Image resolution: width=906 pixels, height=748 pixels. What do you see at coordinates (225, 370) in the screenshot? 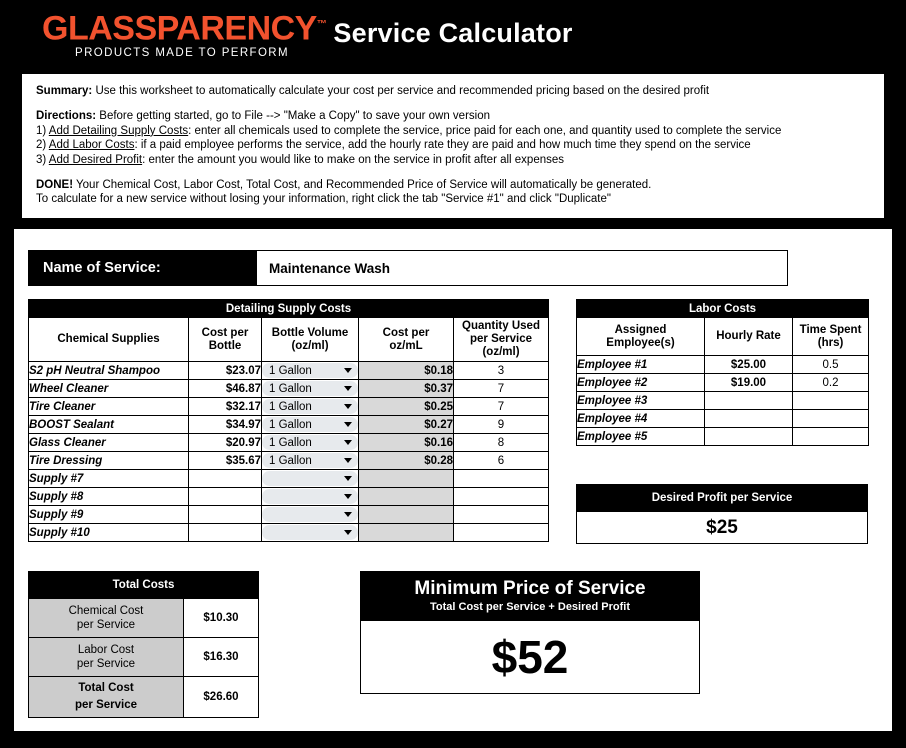
I see `supply-cost-cell: $23.07` at bounding box center [225, 370].